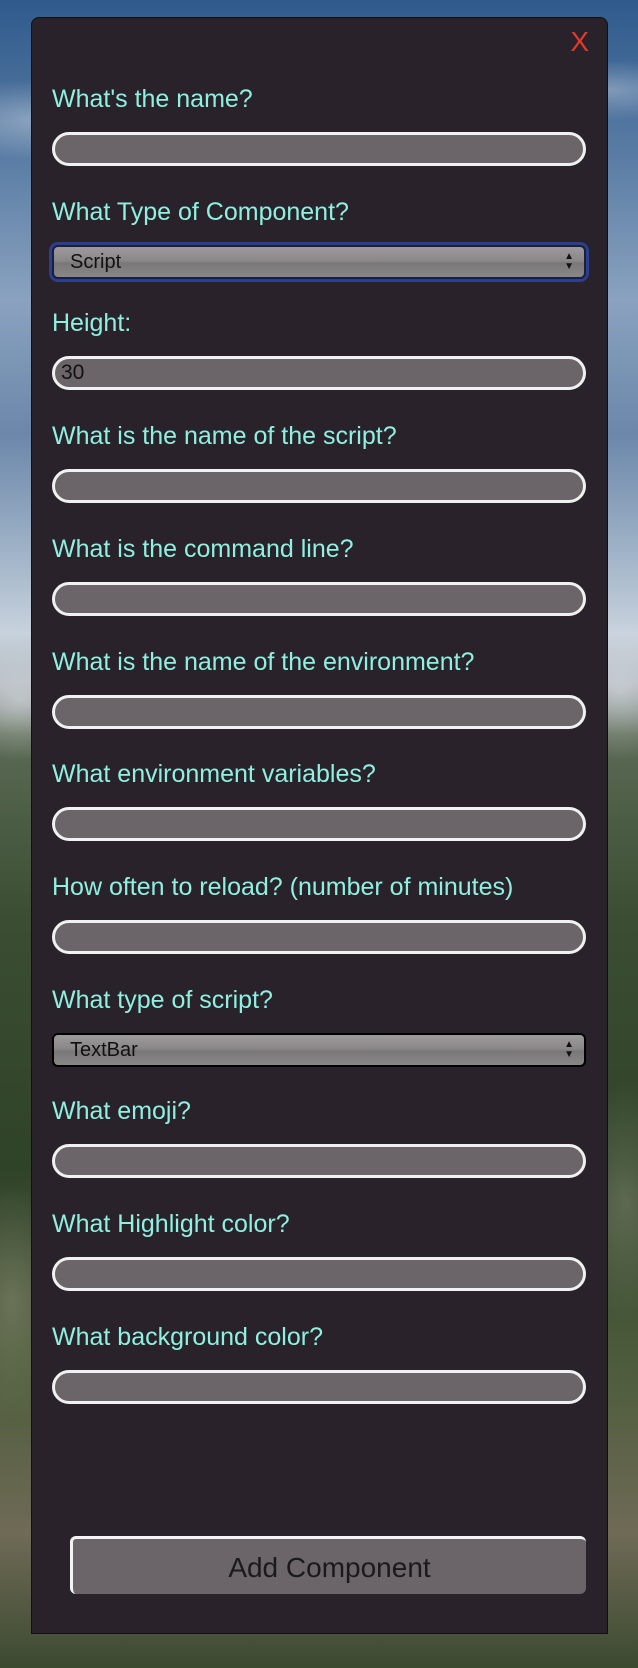 The width and height of the screenshot is (638, 1668). I want to click on command-line-input, so click(319, 599).